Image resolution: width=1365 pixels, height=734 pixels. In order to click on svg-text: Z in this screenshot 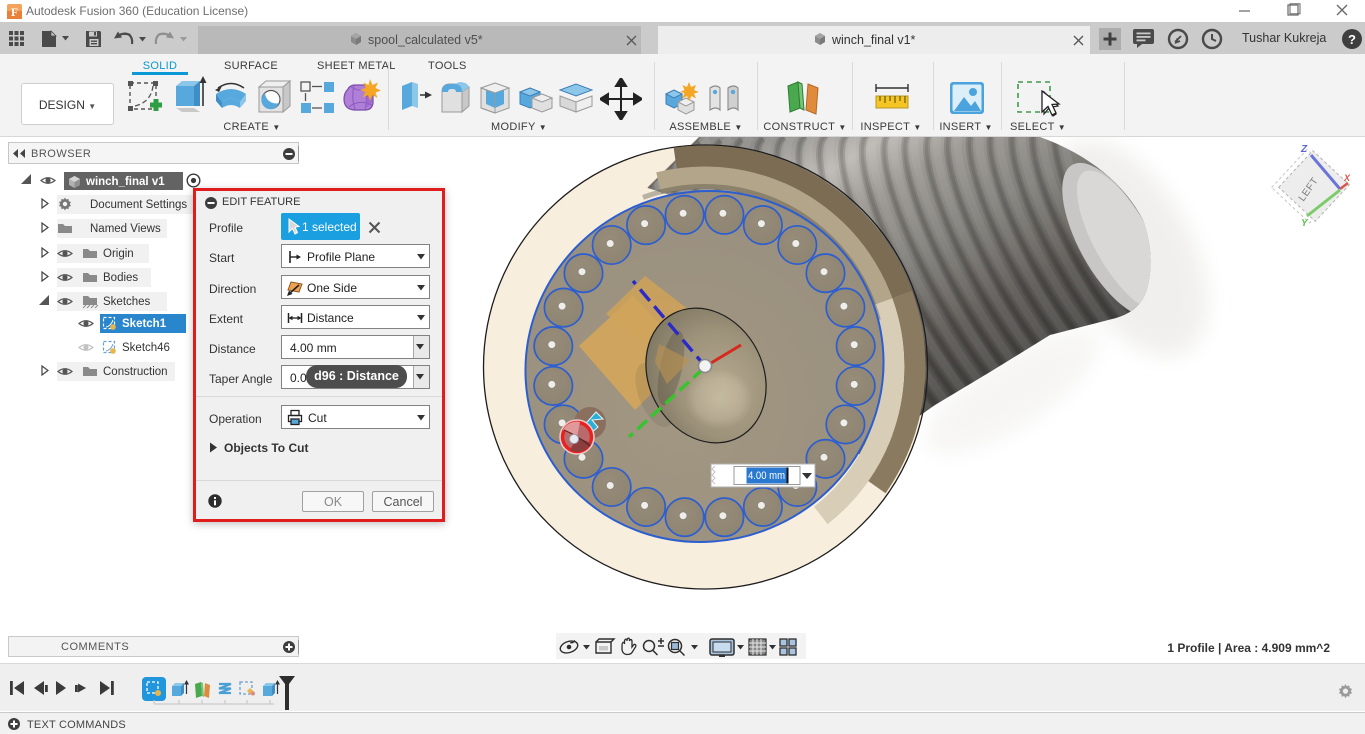, I will do `click(1304, 149)`.